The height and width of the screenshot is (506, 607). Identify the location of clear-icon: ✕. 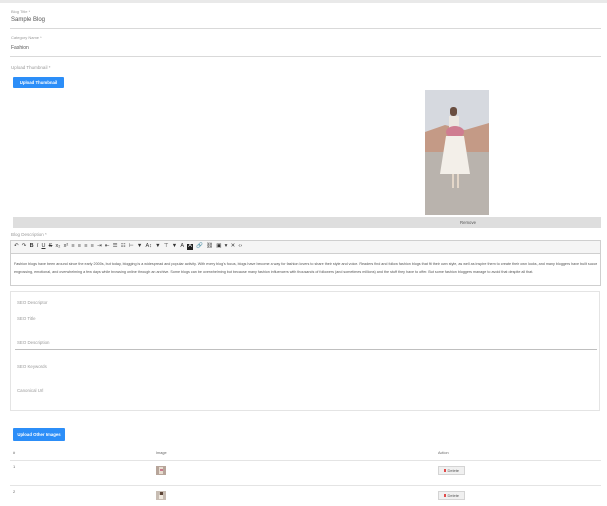
(233, 247).